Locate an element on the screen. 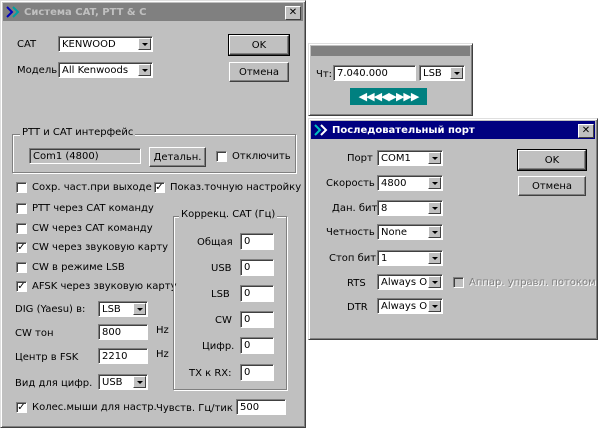 The width and height of the screenshot is (600, 430). cat-ok-label: OK is located at coordinates (259, 45).